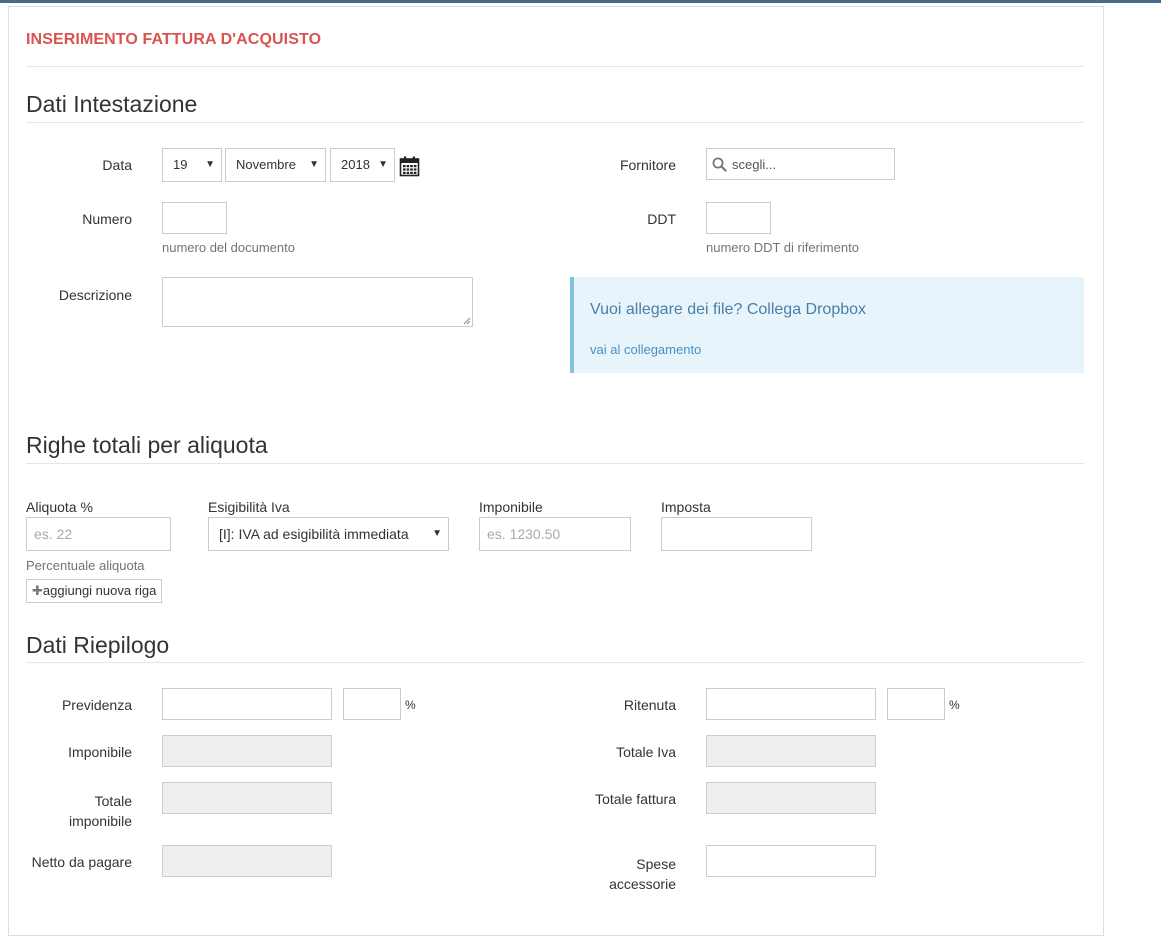 The height and width of the screenshot is (936, 1161). Describe the element at coordinates (916, 704) in the screenshot. I see `ritenuta-percent-input` at that location.